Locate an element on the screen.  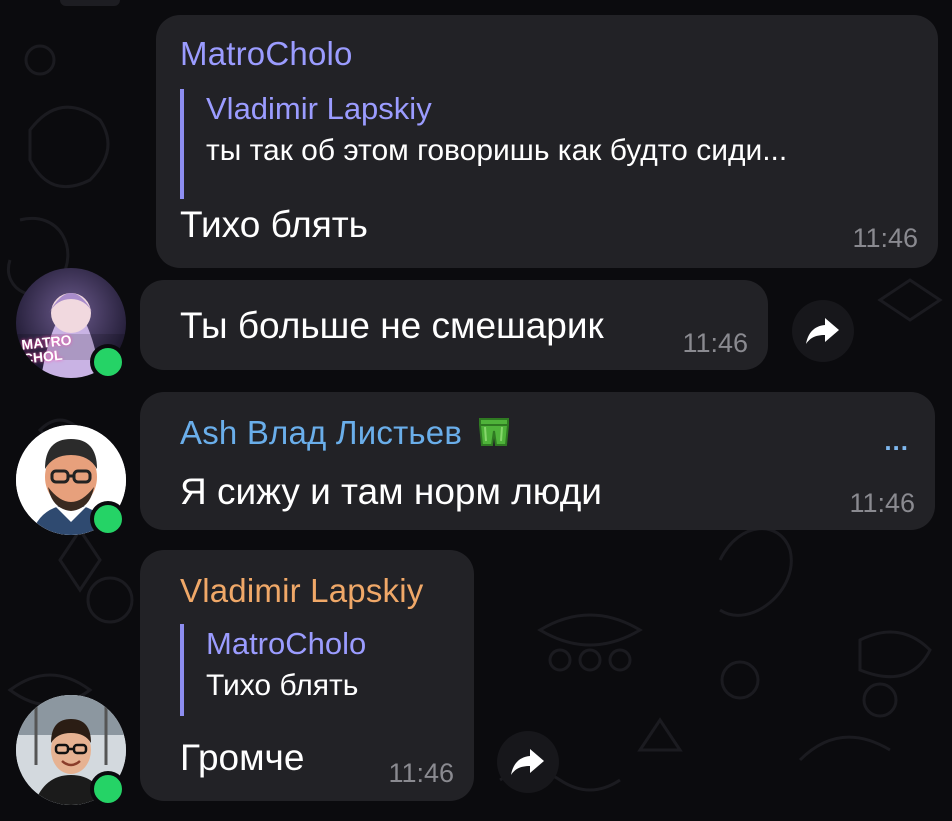
message-bubble-2: Ты больше не смешарик 11:46 is located at coordinates (454, 325).